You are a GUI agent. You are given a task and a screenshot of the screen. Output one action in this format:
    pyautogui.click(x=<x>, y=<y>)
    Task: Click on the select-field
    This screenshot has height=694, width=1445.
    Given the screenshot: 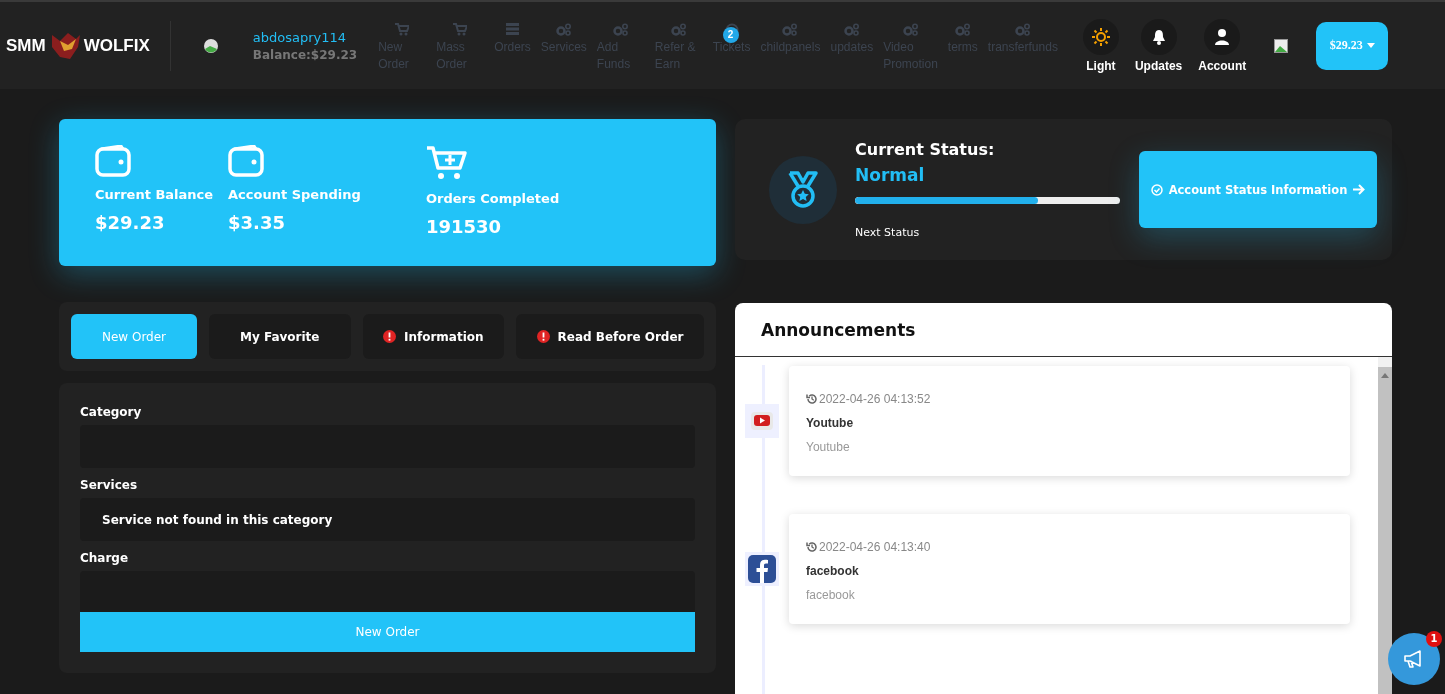 What is the action you would take?
    pyautogui.click(x=387, y=592)
    